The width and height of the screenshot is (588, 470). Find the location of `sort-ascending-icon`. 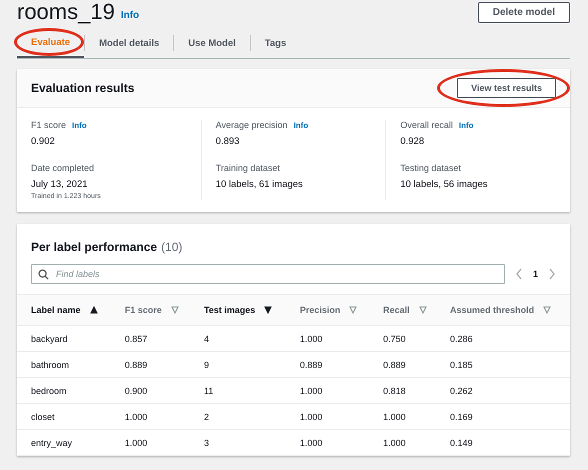

sort-ascending-icon is located at coordinates (94, 310).